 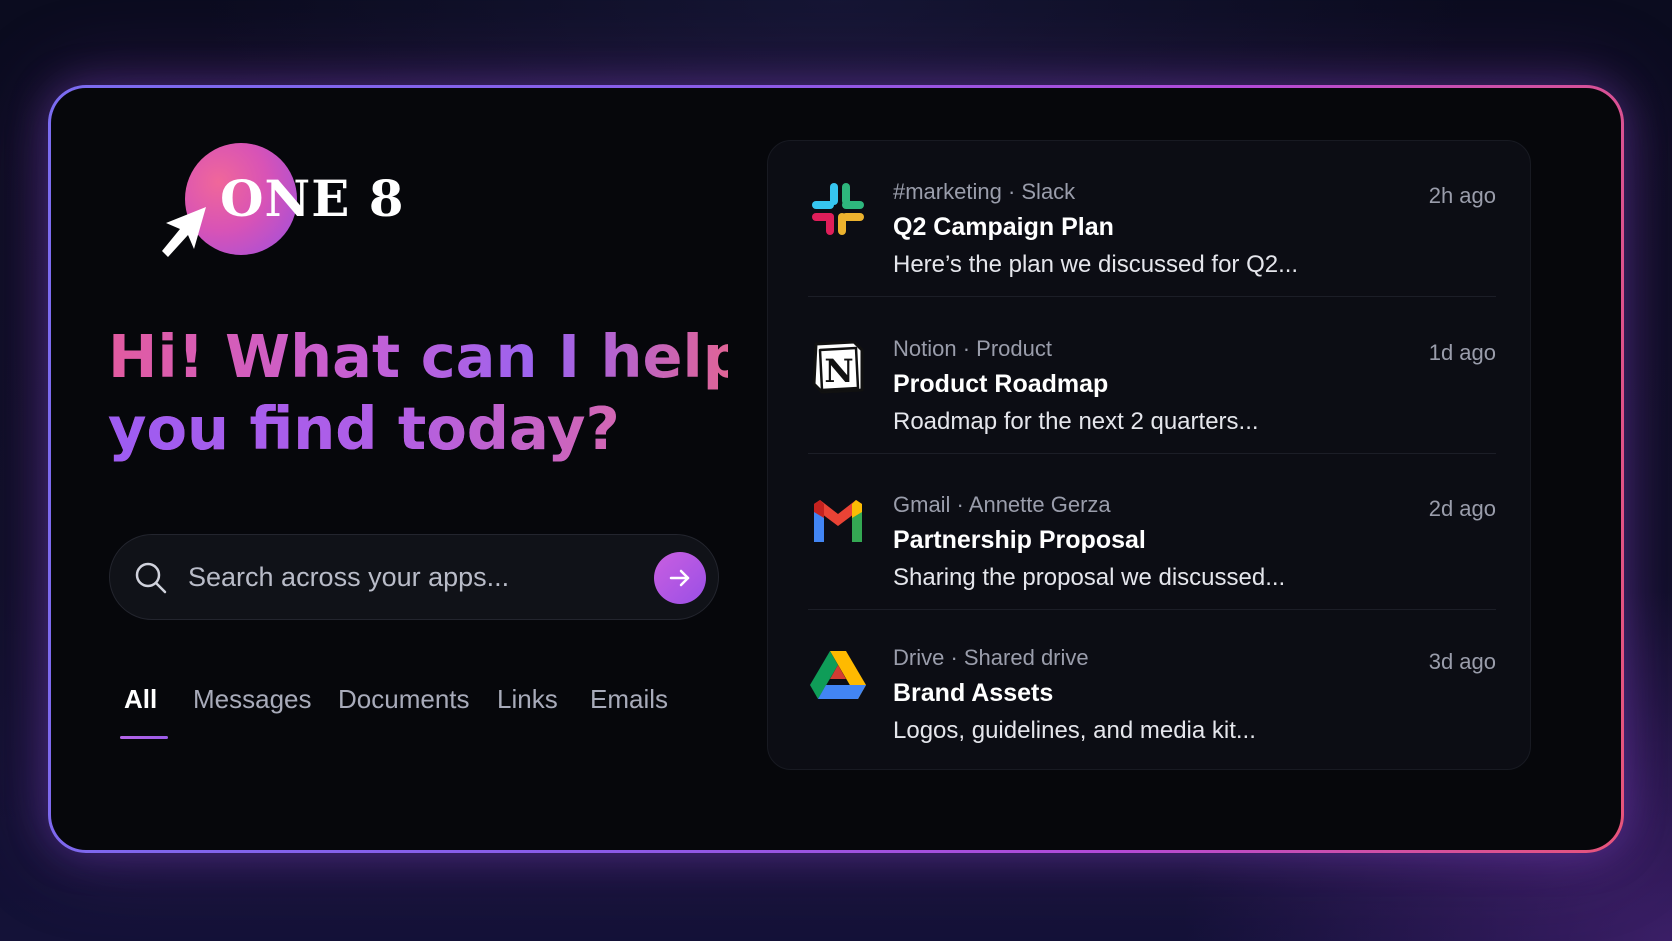 What do you see at coordinates (404, 699) in the screenshot?
I see `tab-documents: Documents` at bounding box center [404, 699].